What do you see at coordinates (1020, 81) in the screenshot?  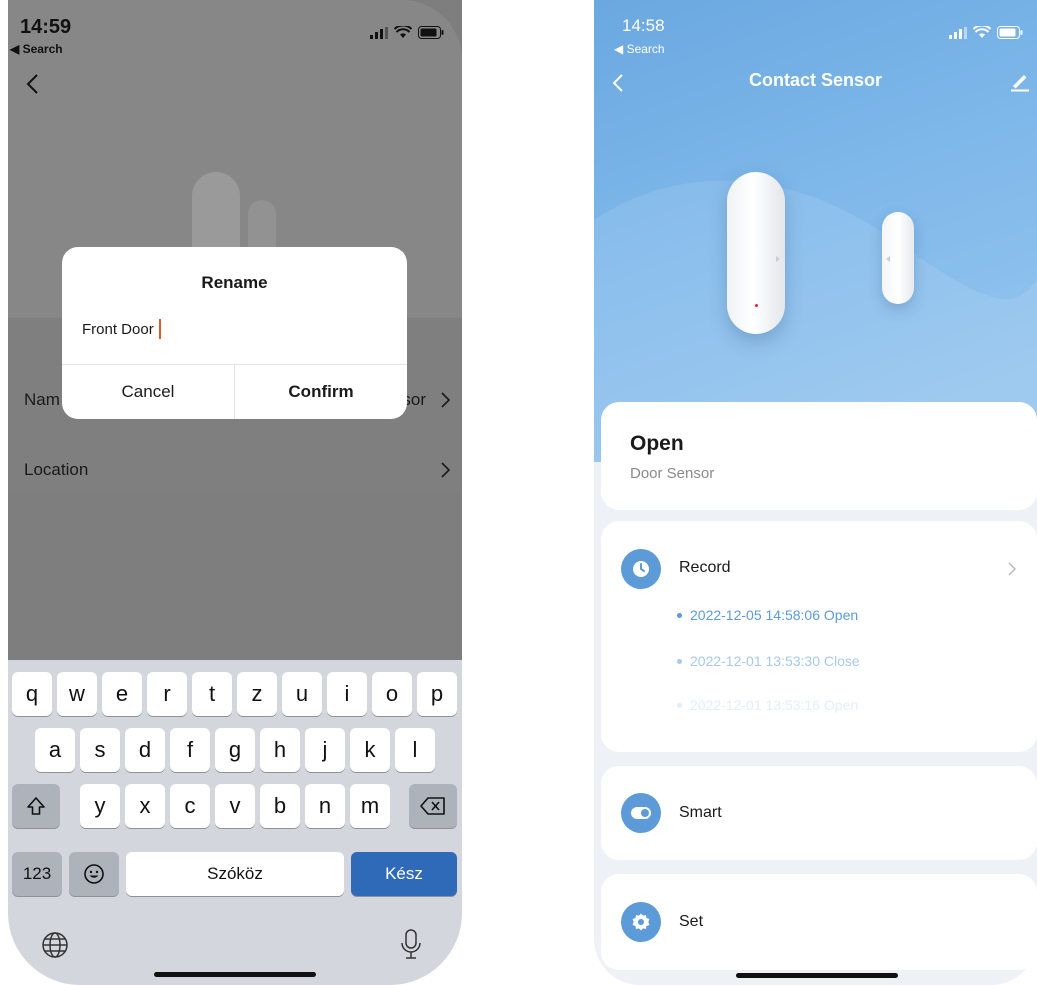 I see `edit-pencil-icon` at bounding box center [1020, 81].